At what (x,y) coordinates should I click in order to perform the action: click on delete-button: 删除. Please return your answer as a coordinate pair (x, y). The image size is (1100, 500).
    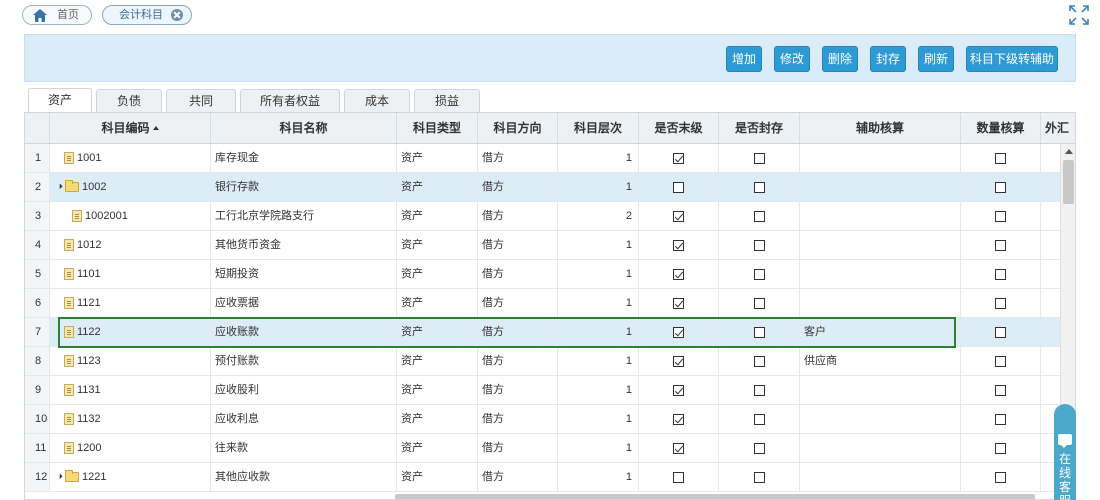
    Looking at the image, I should click on (840, 59).